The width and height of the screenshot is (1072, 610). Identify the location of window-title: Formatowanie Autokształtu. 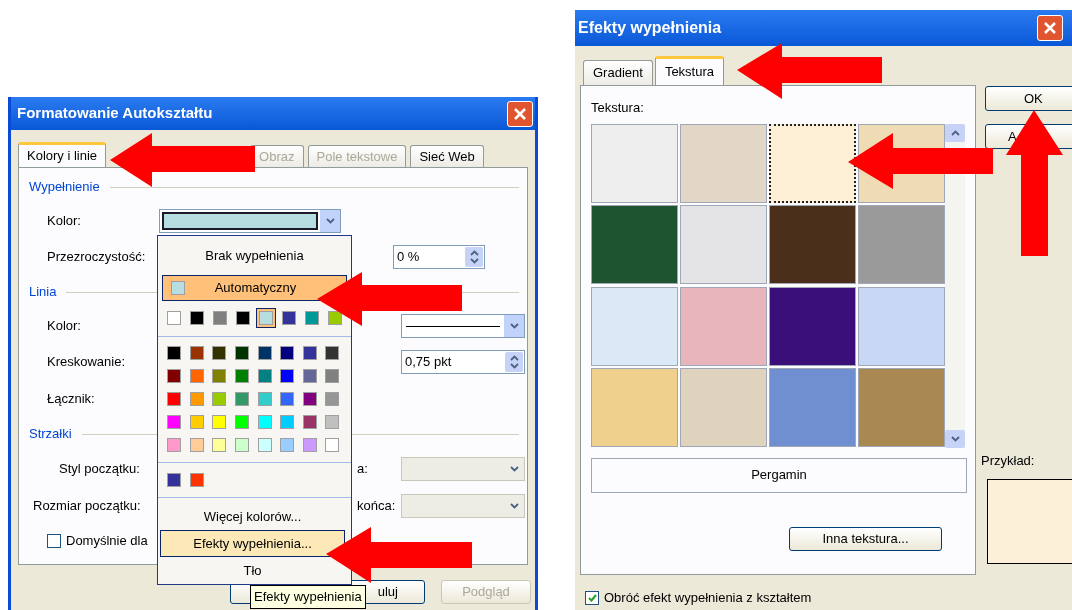
(115, 113).